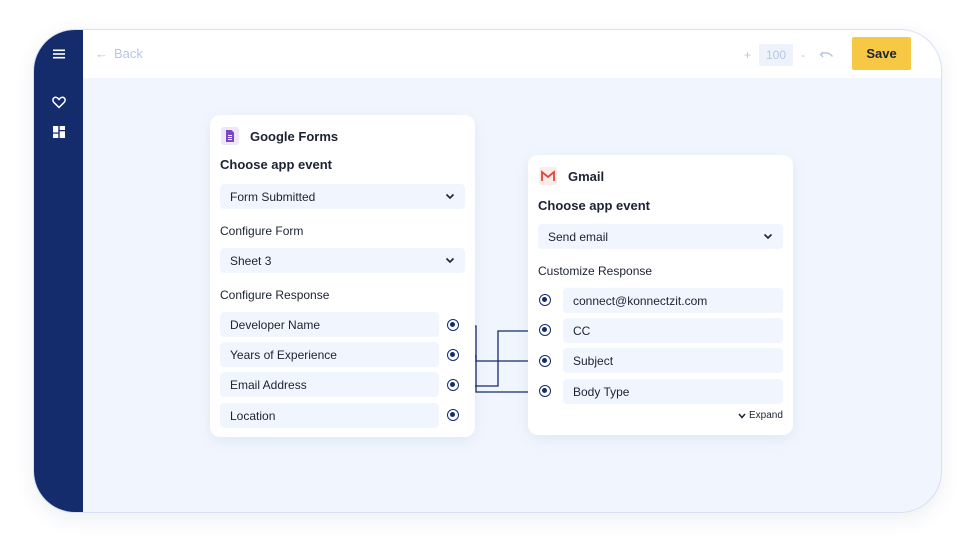 The width and height of the screenshot is (974, 549). What do you see at coordinates (275, 295) in the screenshot?
I see `configure-response-label: Configure Response` at bounding box center [275, 295].